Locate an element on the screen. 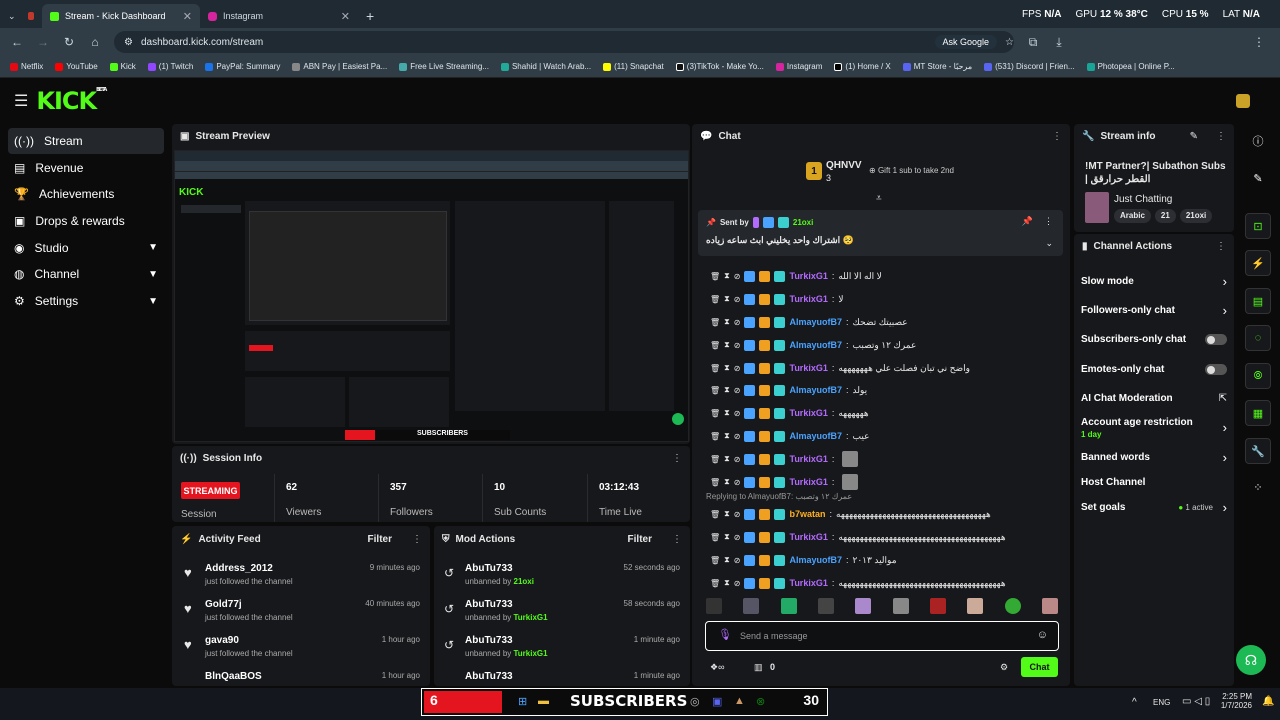  sidebar-item-settings: ⚙ Settings ▼ is located at coordinates (86, 301).